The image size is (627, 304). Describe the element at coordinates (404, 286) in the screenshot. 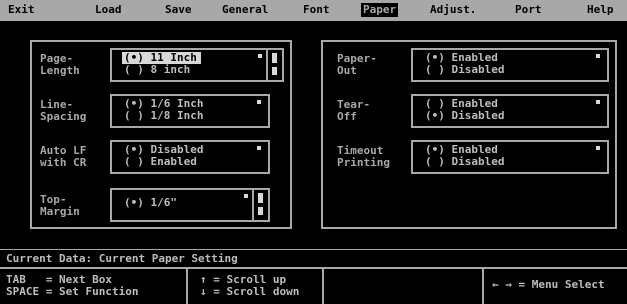

I see `help-cell-empty` at that location.